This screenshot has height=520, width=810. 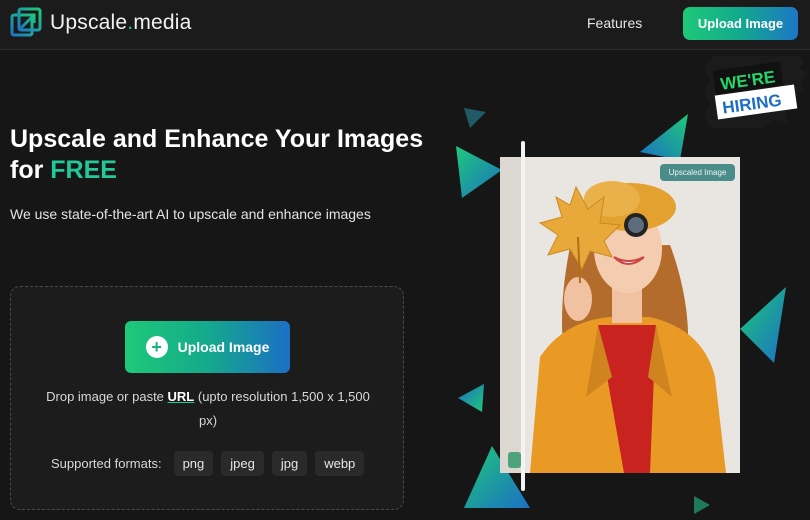 What do you see at coordinates (193, 463) in the screenshot?
I see `format-badge-png: png` at bounding box center [193, 463].